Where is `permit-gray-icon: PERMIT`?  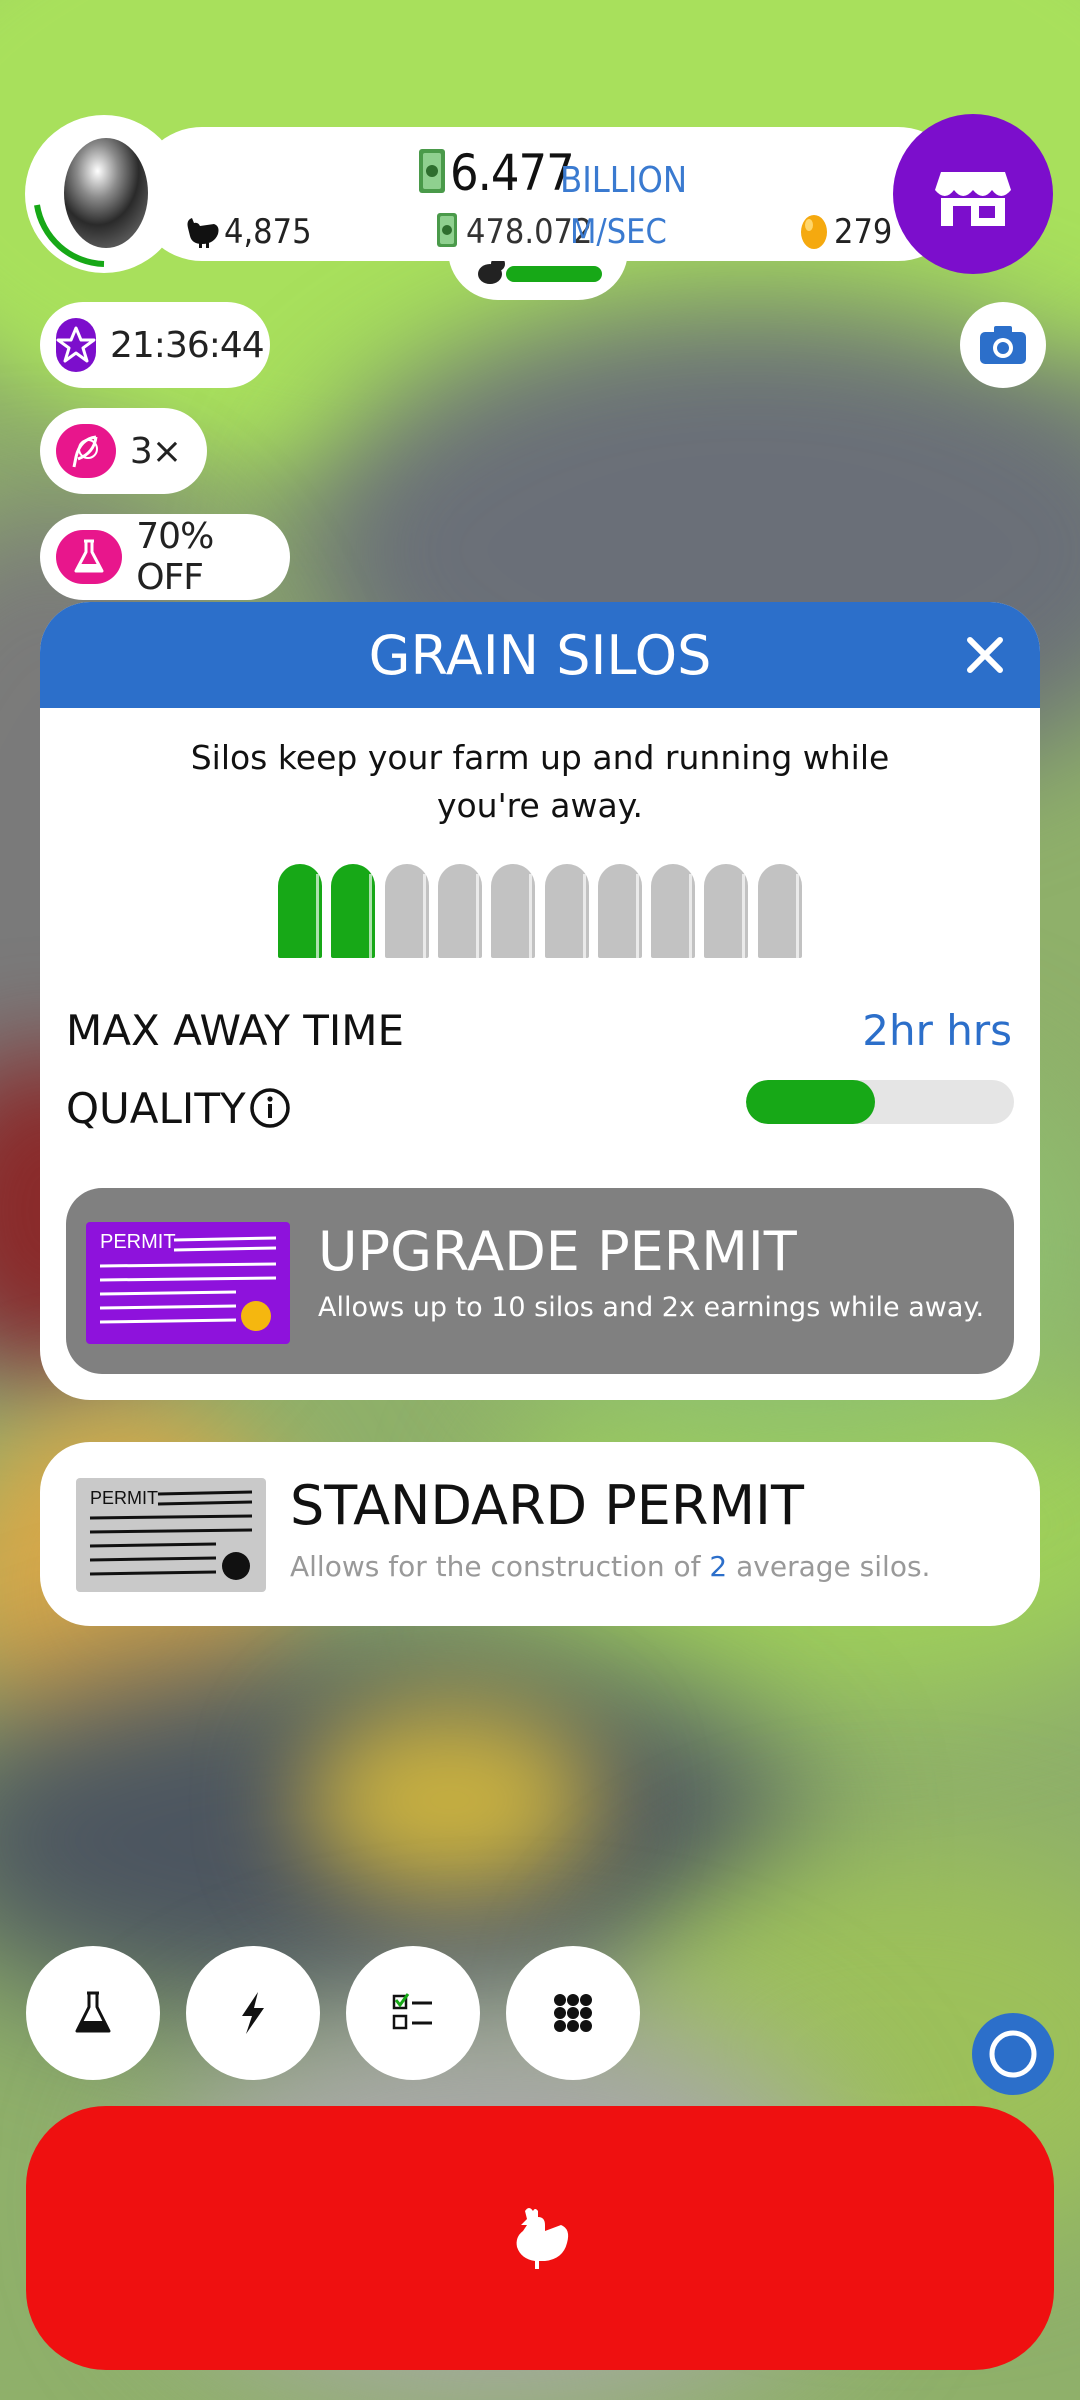 permit-gray-icon: PERMIT is located at coordinates (171, 1535).